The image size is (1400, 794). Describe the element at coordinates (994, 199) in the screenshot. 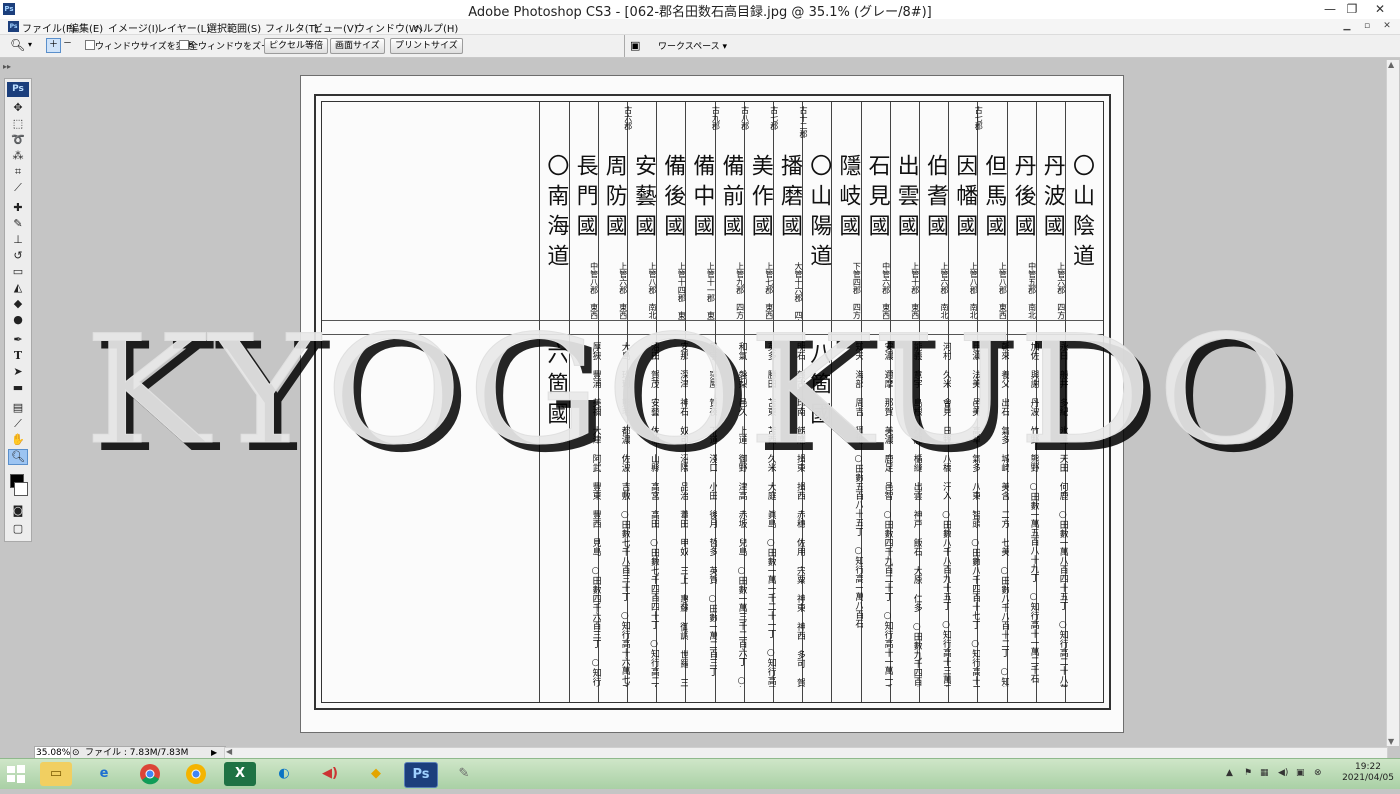

I see `province-name: 但馬國` at that location.